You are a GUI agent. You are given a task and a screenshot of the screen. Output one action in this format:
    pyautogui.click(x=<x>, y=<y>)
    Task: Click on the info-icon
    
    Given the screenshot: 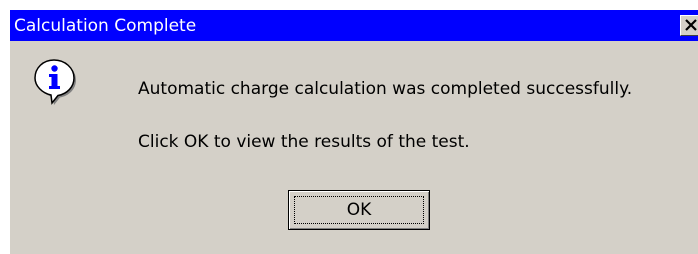 What is the action you would take?
    pyautogui.click(x=55, y=82)
    